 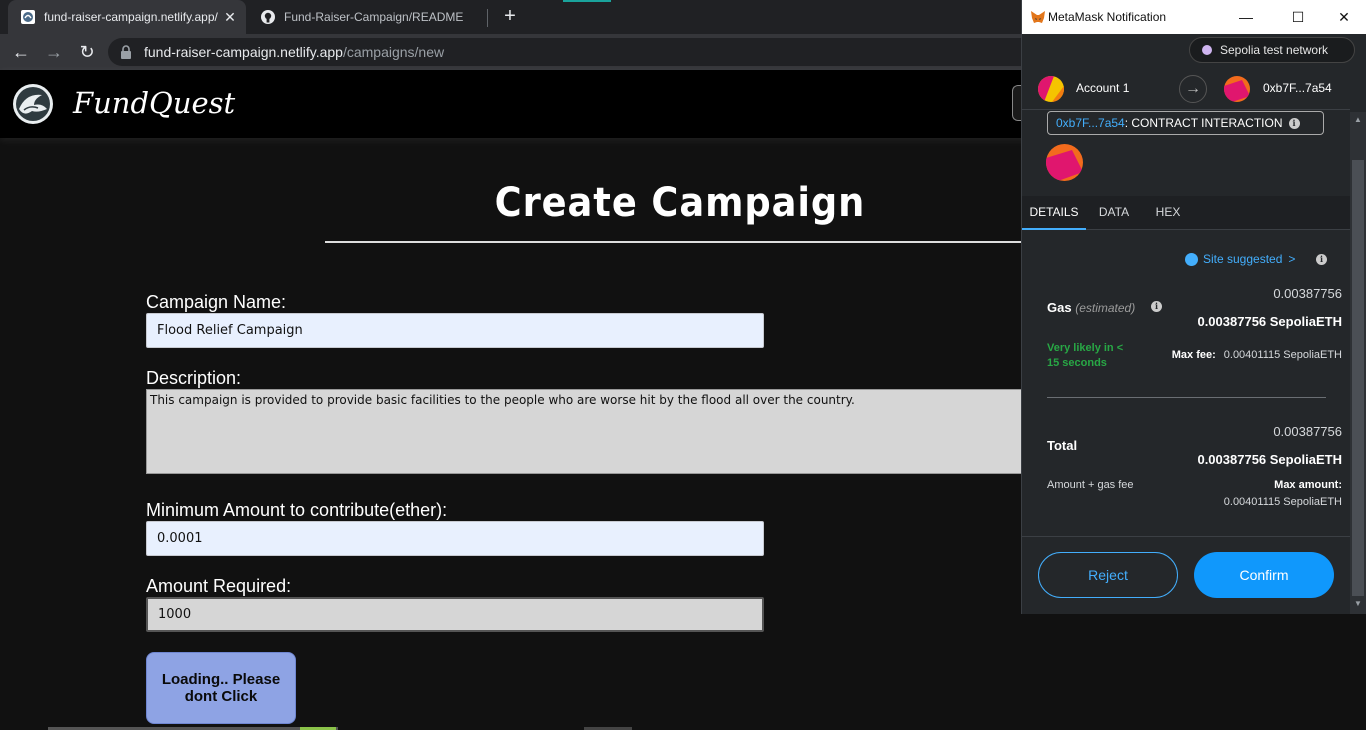 What do you see at coordinates (1108, 575) in the screenshot?
I see `reject-button: Reject` at bounding box center [1108, 575].